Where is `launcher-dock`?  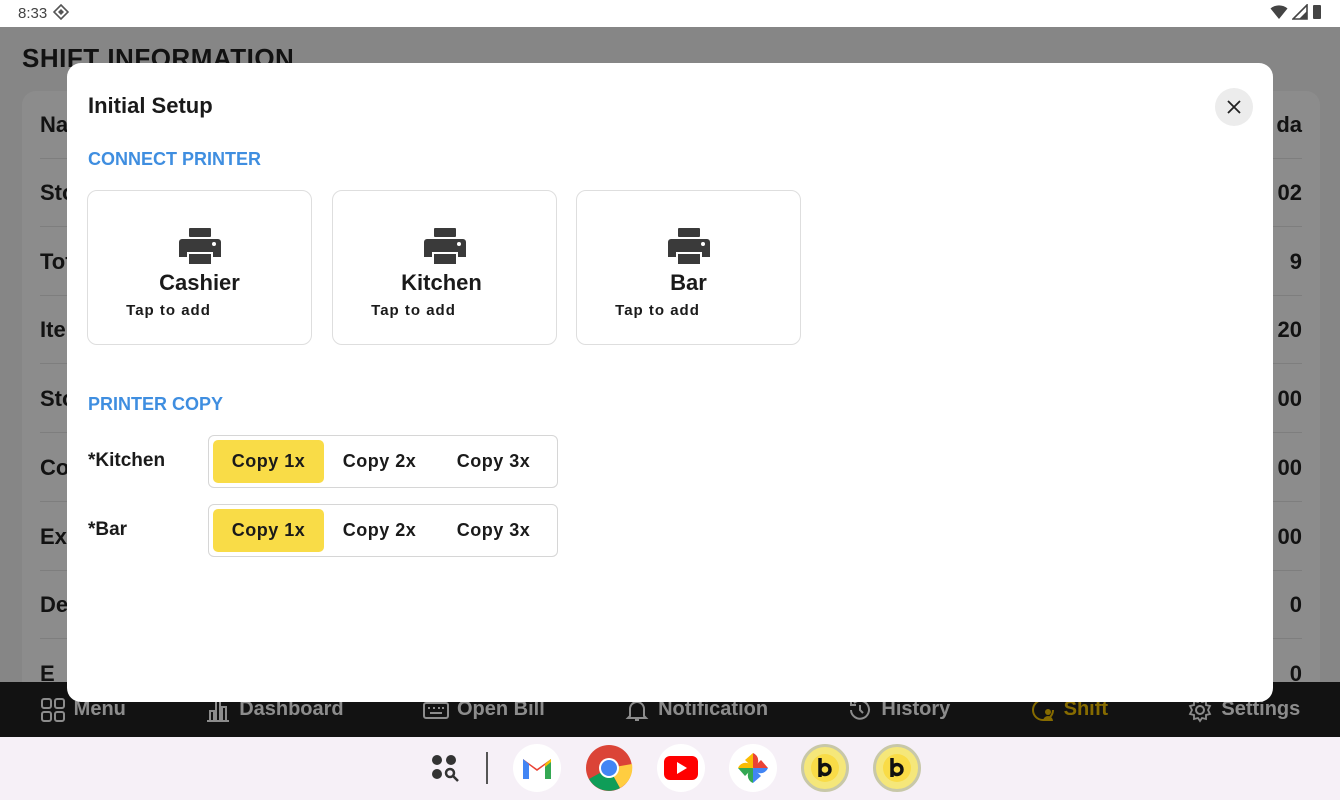 launcher-dock is located at coordinates (670, 768).